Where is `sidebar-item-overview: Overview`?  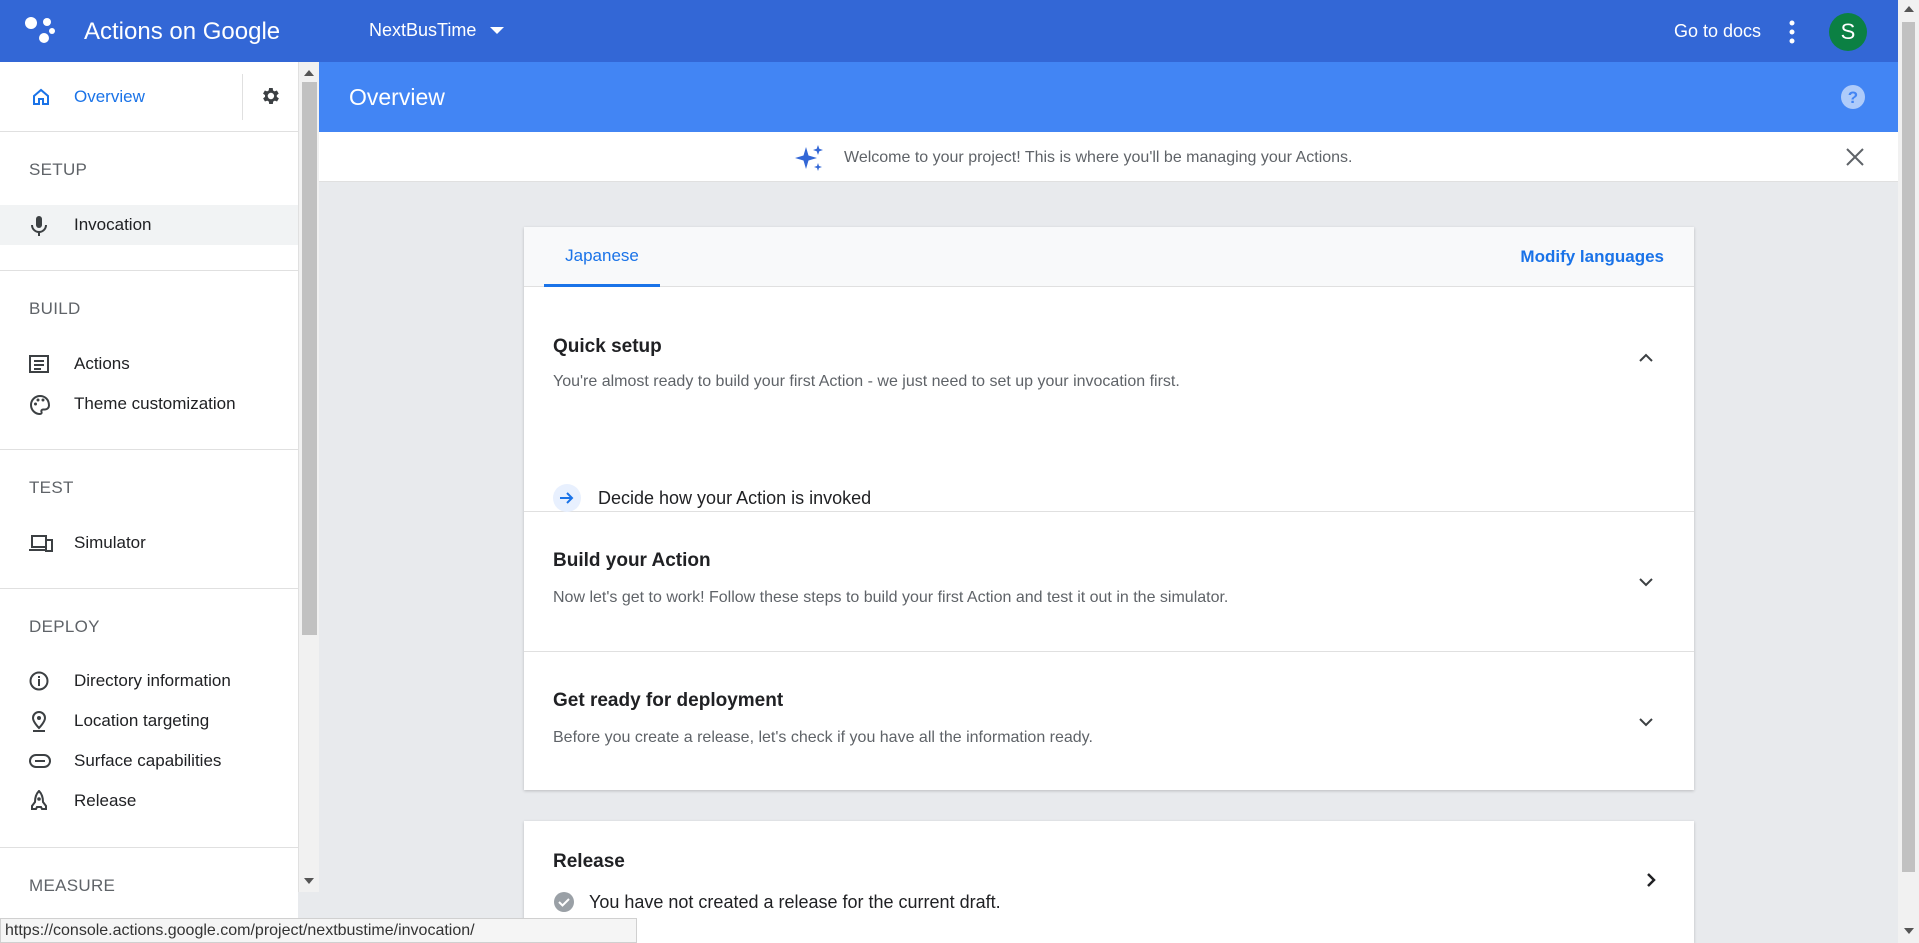
sidebar-item-overview: Overview is located at coordinates (121, 97).